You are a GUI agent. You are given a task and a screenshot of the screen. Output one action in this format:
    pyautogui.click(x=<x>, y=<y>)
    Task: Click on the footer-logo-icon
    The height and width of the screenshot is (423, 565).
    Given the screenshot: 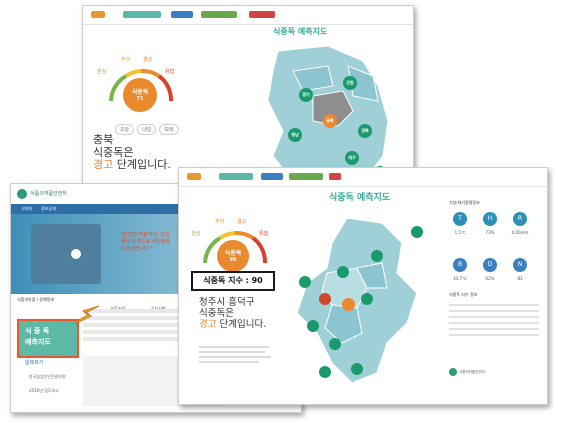 What is the action you would take?
    pyautogui.click(x=453, y=372)
    